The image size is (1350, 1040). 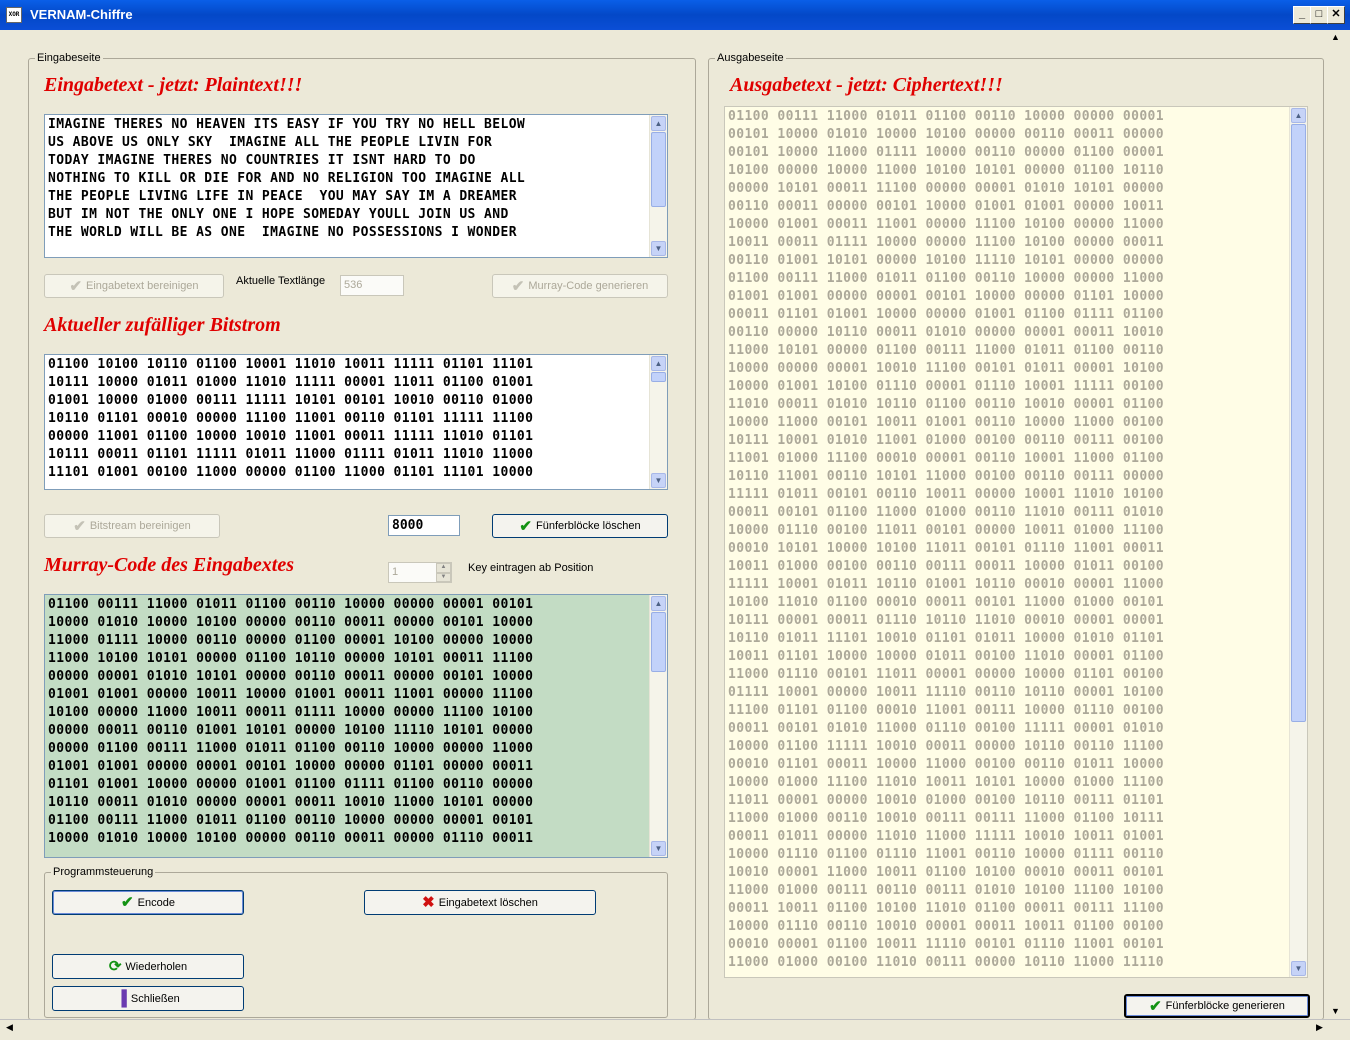 I want to click on bitstream-heading: Aktueller zufälliger Bitstrom, so click(x=162, y=325).